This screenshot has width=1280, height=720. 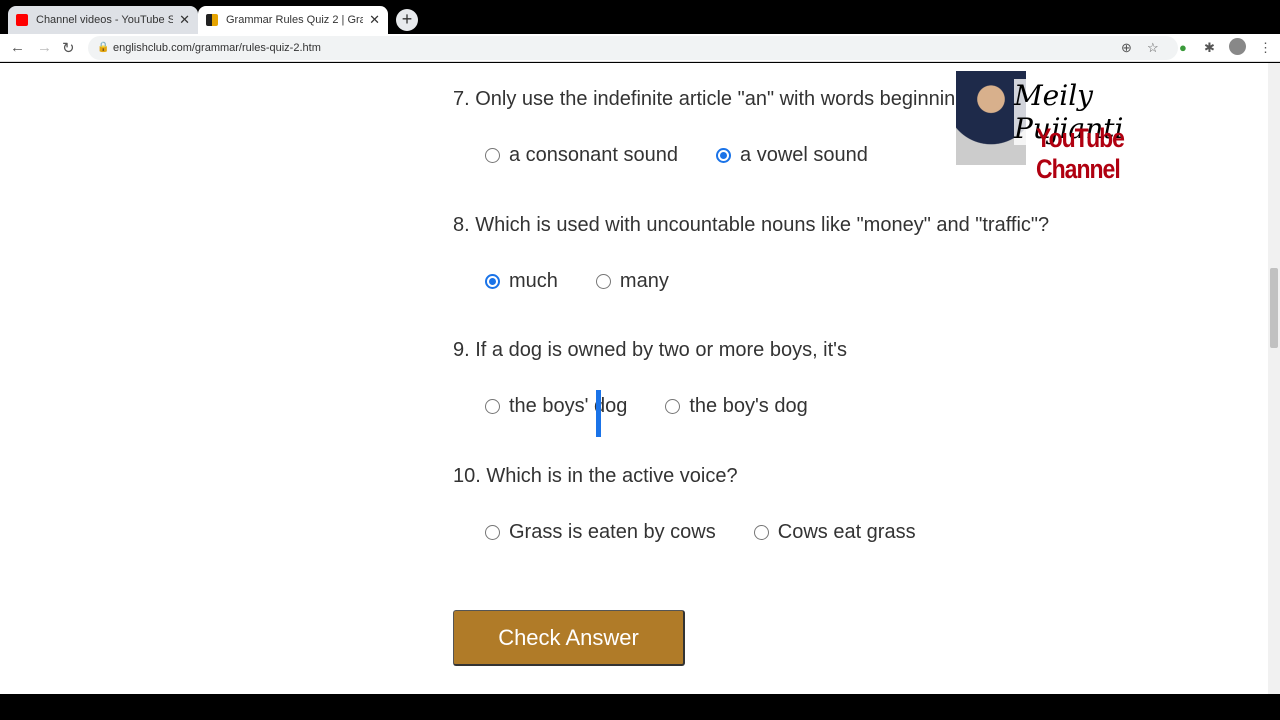 What do you see at coordinates (569, 638) in the screenshot?
I see `check-answer-button: Check Answer` at bounding box center [569, 638].